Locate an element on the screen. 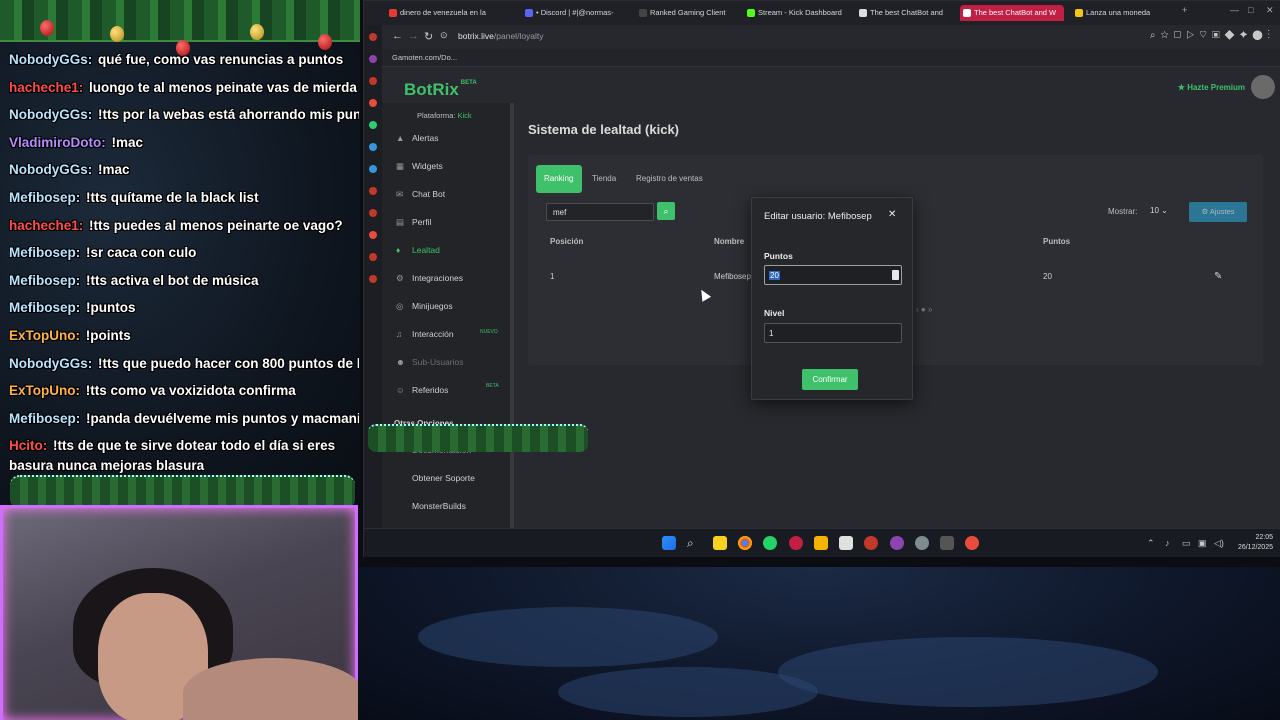 This screenshot has width=1280, height=720. chrome-icon is located at coordinates (745, 543).